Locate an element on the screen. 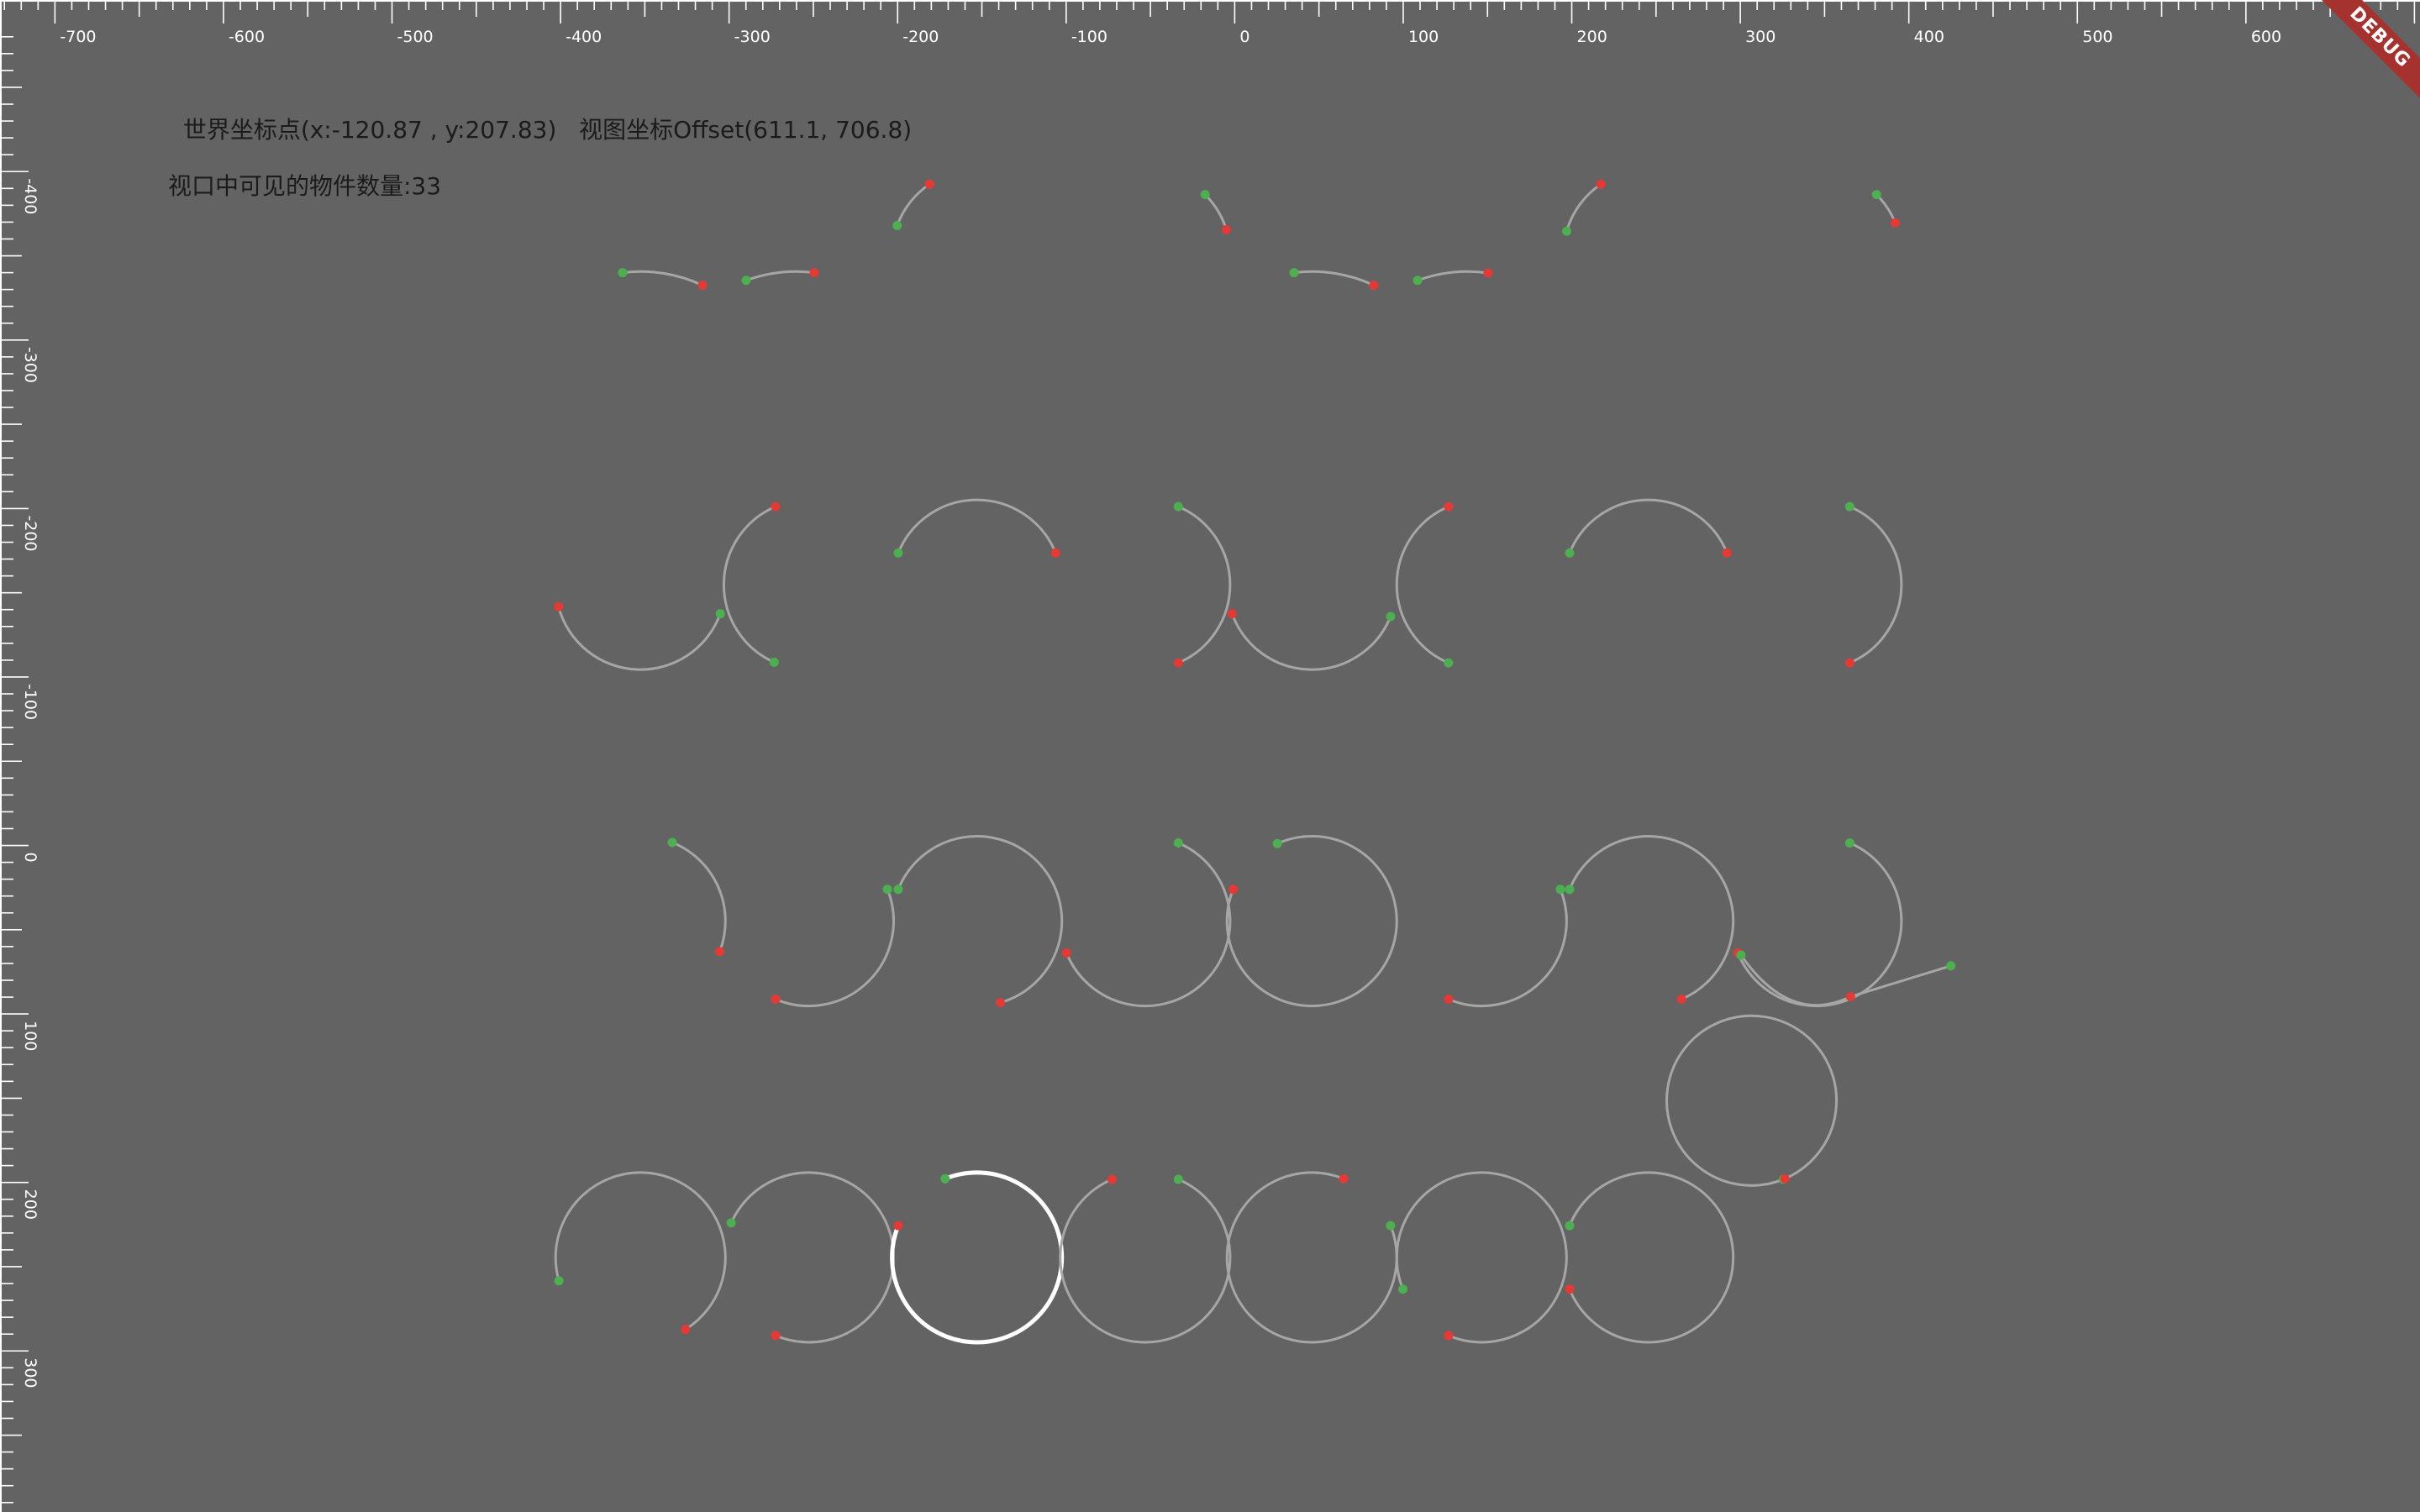  curve-start-handle is located at coordinates (1741, 955).